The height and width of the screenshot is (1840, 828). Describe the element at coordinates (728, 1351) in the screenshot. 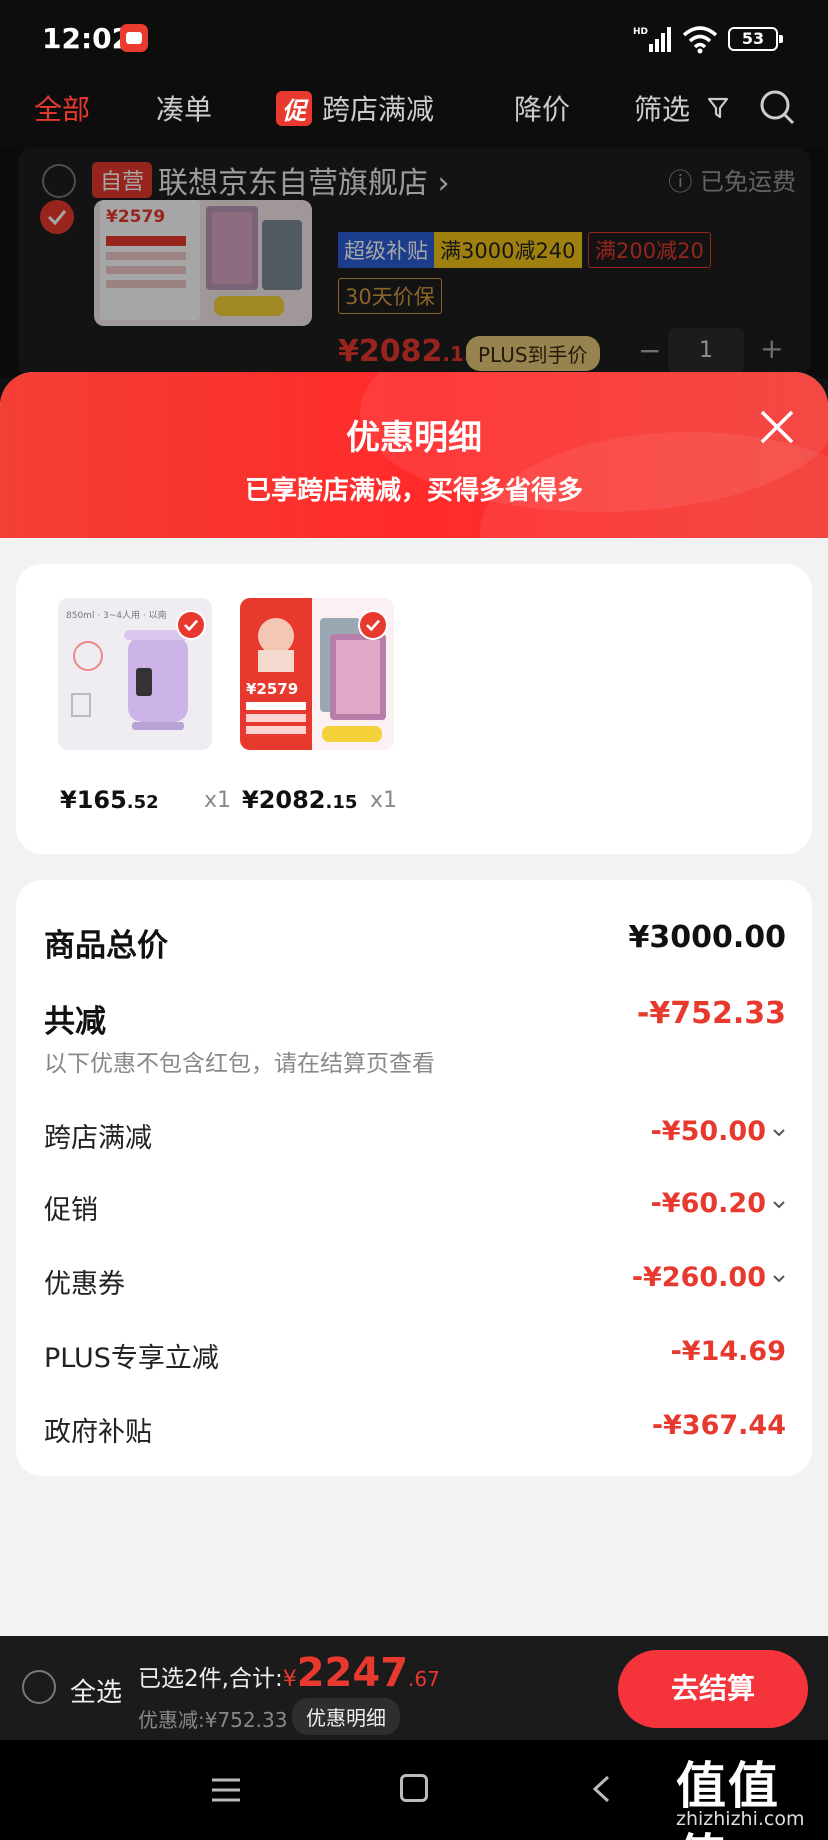

I see `plus-reduce-value: -¥14.69` at that location.